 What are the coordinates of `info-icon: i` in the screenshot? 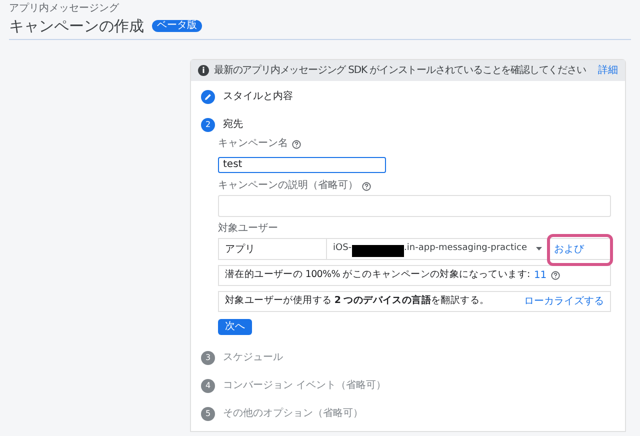 It's located at (203, 70).